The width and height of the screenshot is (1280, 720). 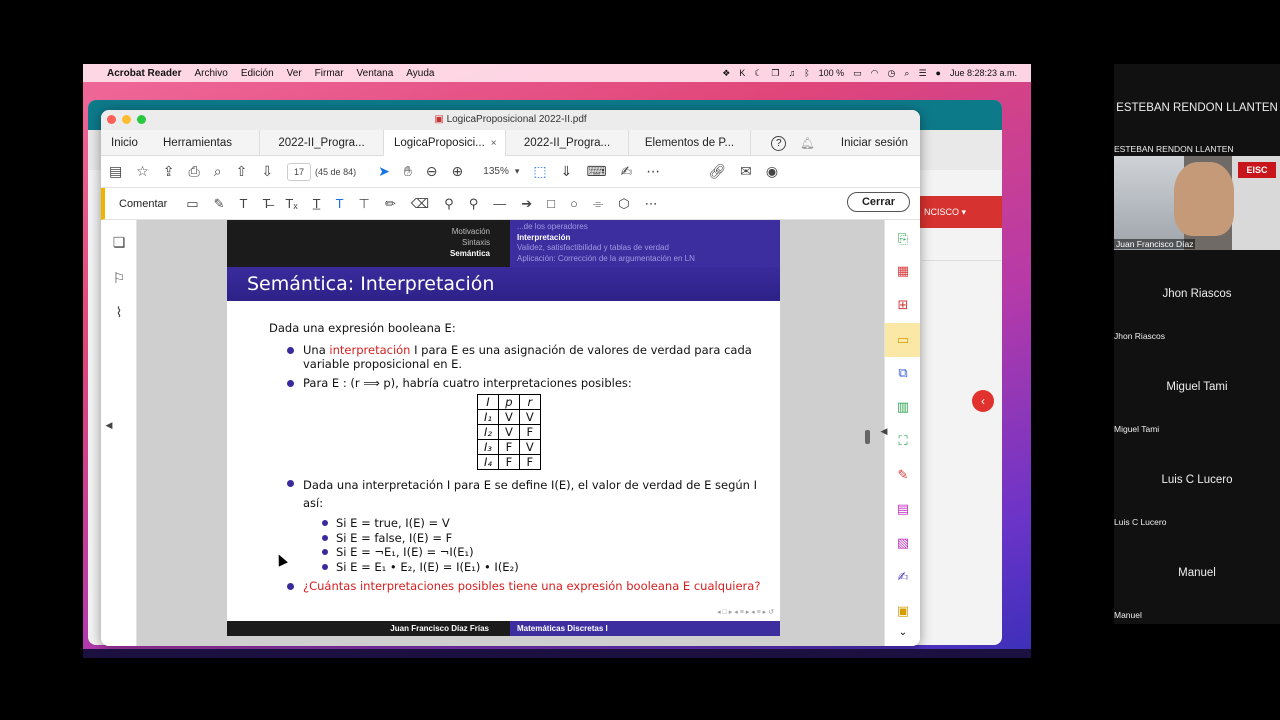 I want to click on compress-pdf-icon: ▥, so click(x=903, y=407).